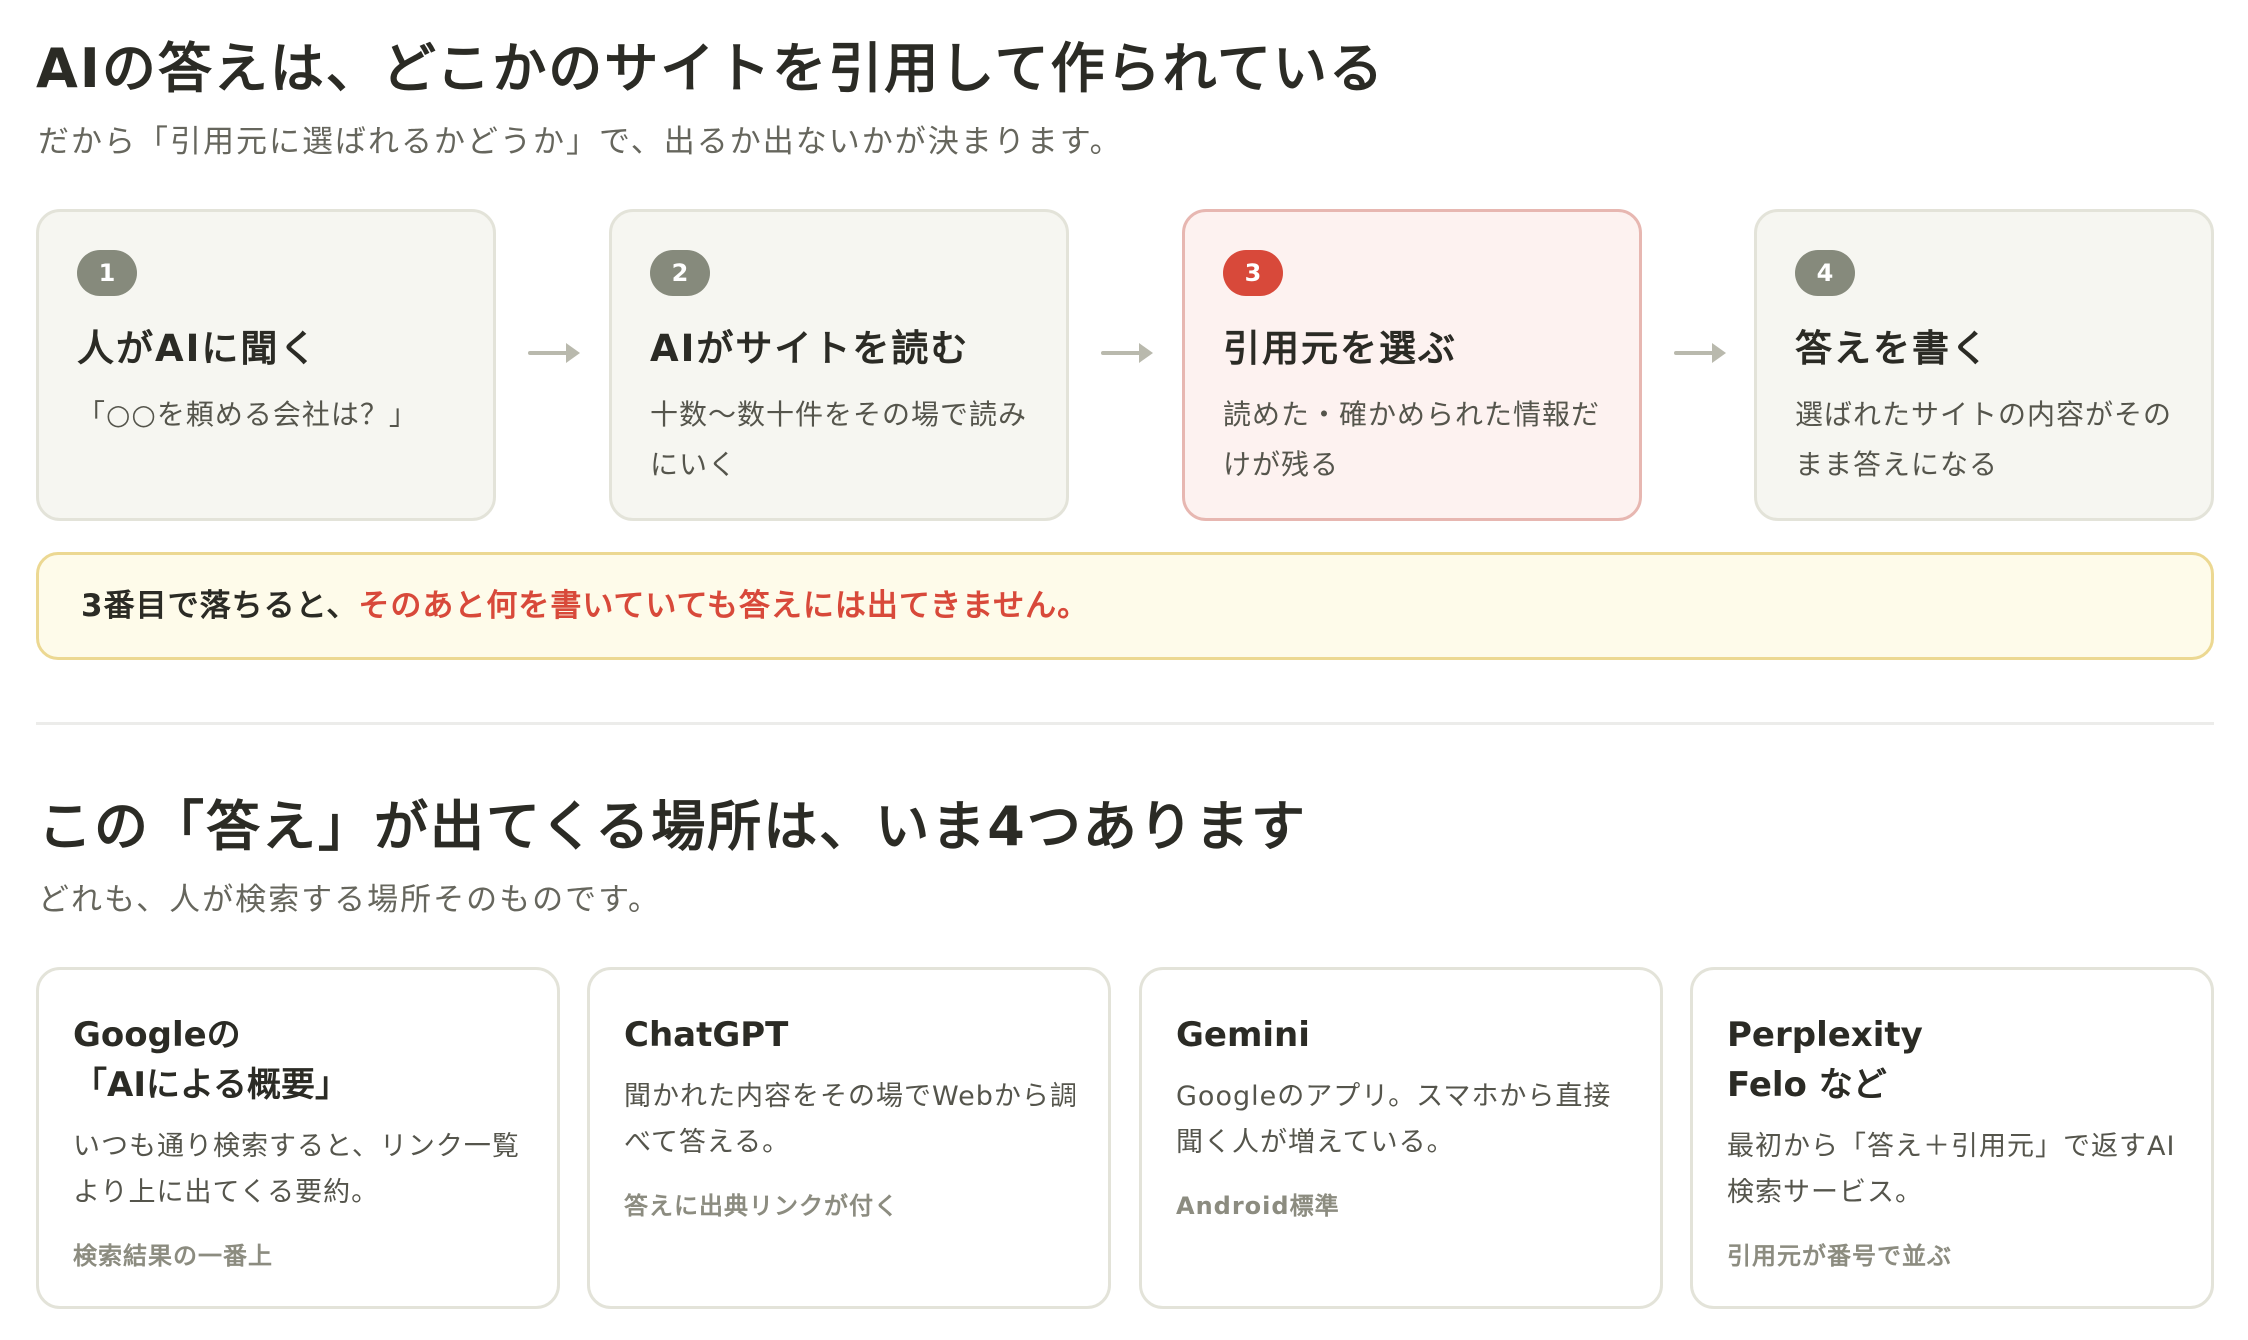 This screenshot has width=2248, height=1340. I want to click on callout-text: 3番目で落ちると、, so click(220, 606).